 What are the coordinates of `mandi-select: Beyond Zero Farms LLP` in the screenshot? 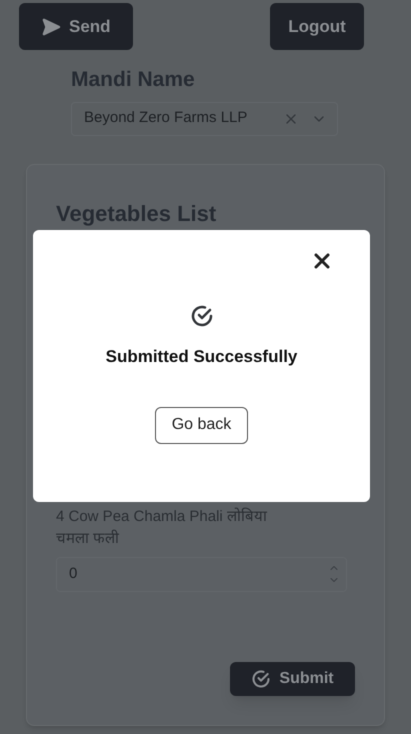 It's located at (204, 119).